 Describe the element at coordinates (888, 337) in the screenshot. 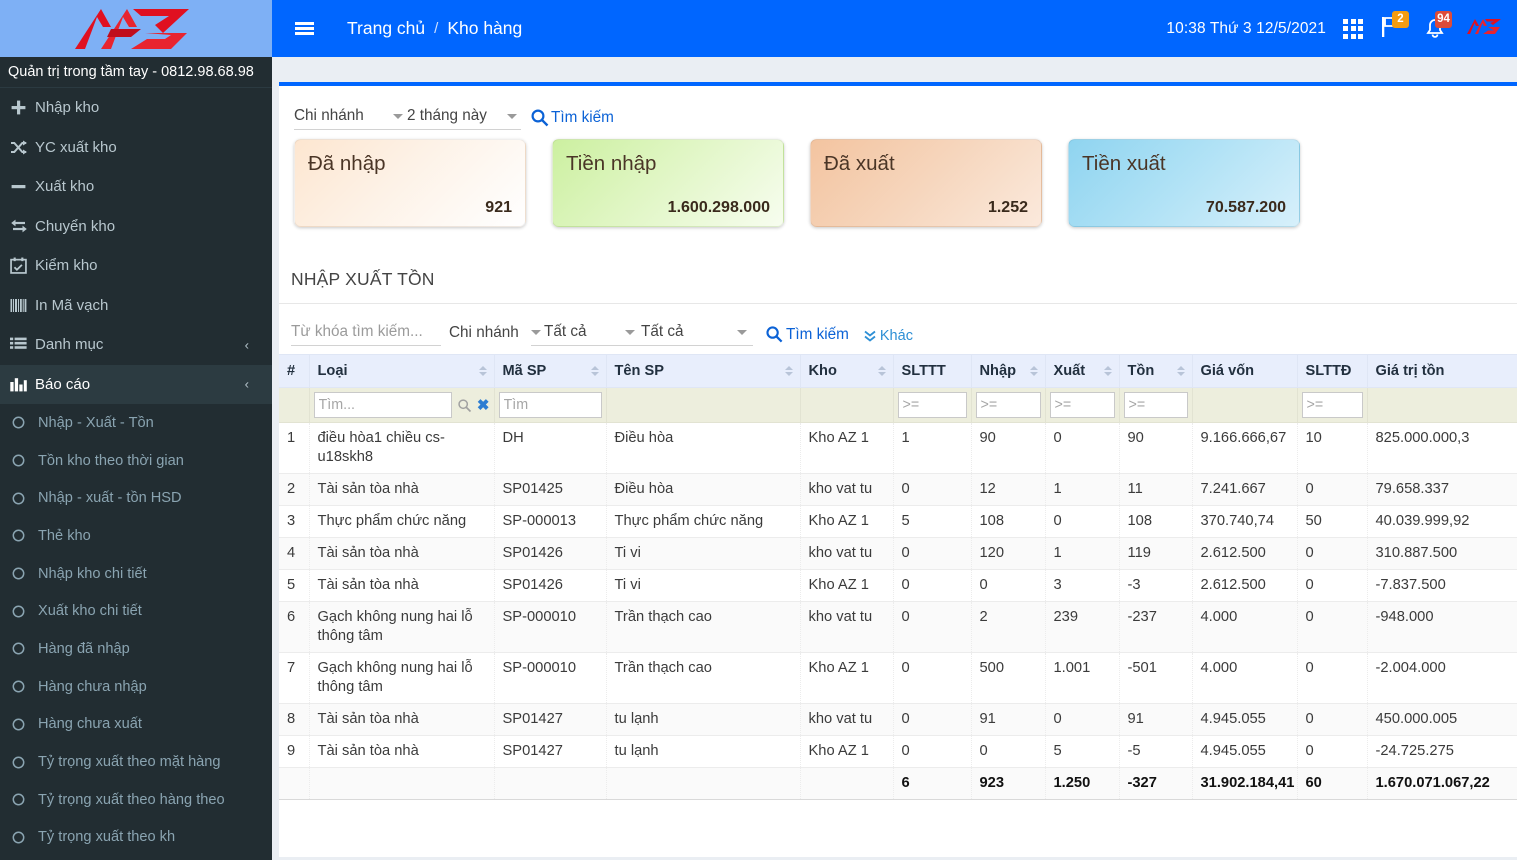

I see `more-filters-button: Khác` at that location.